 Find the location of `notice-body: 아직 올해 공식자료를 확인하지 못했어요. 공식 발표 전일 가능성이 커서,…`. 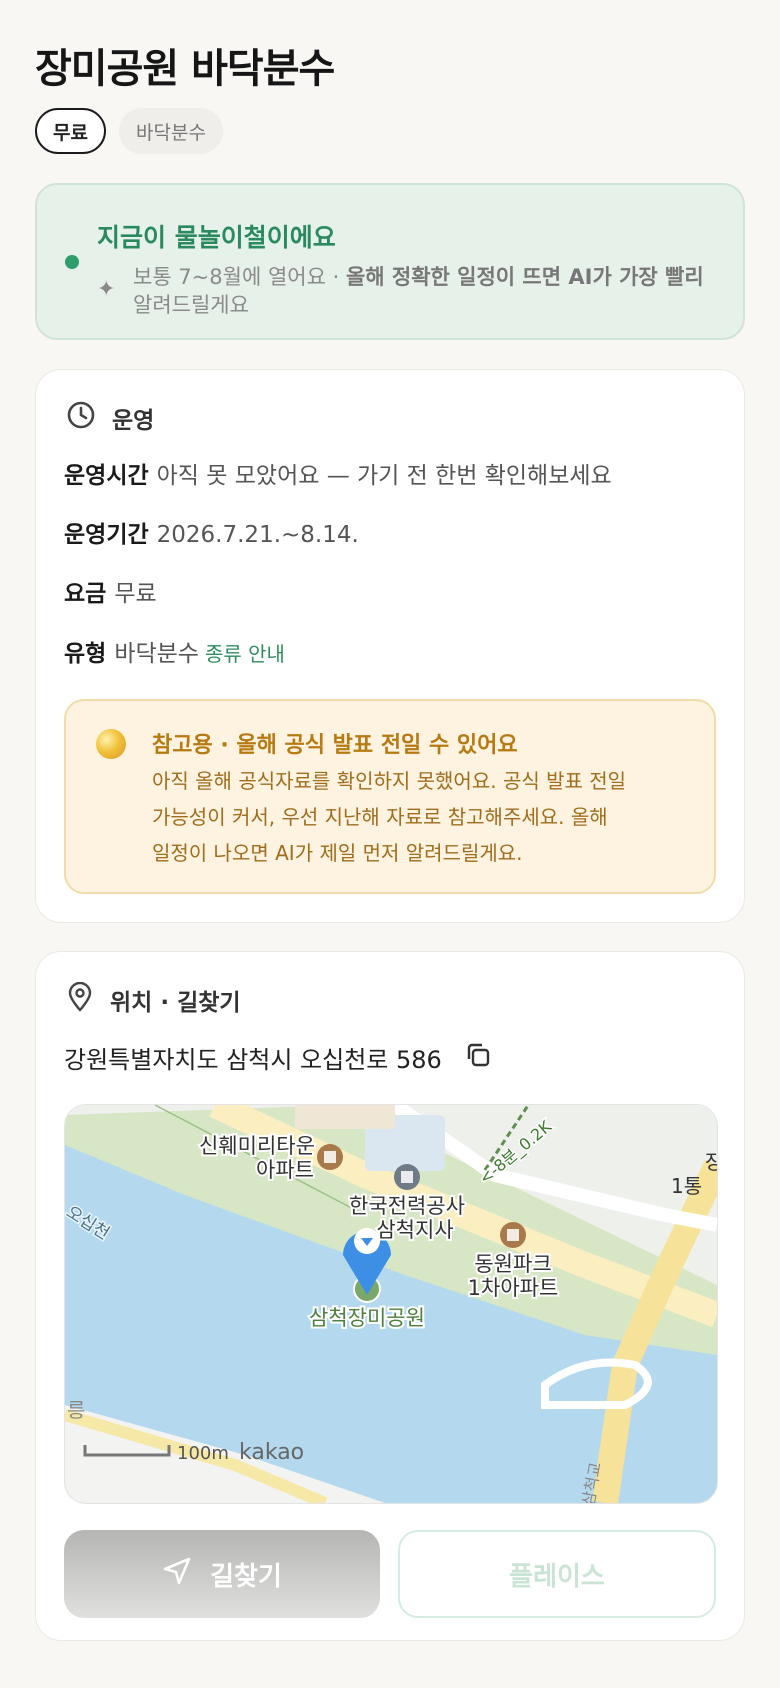

notice-body: 아직 올해 공식자료를 확인하지 못했어요. 공식 발표 전일 가능성이 커서,… is located at coordinates (412, 817).